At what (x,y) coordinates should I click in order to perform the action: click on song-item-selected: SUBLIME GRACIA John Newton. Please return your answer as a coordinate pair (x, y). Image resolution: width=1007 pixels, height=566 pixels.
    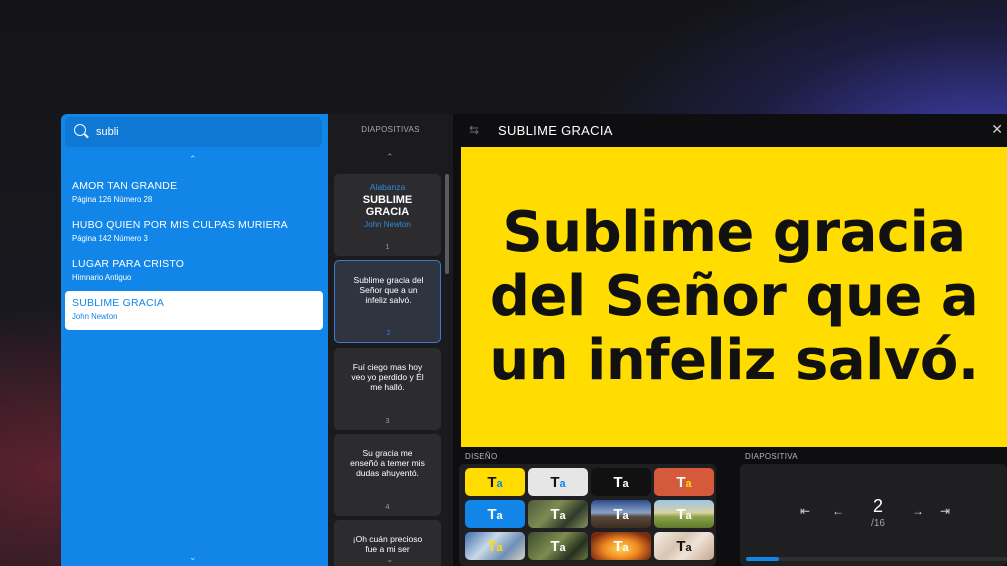
    Looking at the image, I should click on (194, 310).